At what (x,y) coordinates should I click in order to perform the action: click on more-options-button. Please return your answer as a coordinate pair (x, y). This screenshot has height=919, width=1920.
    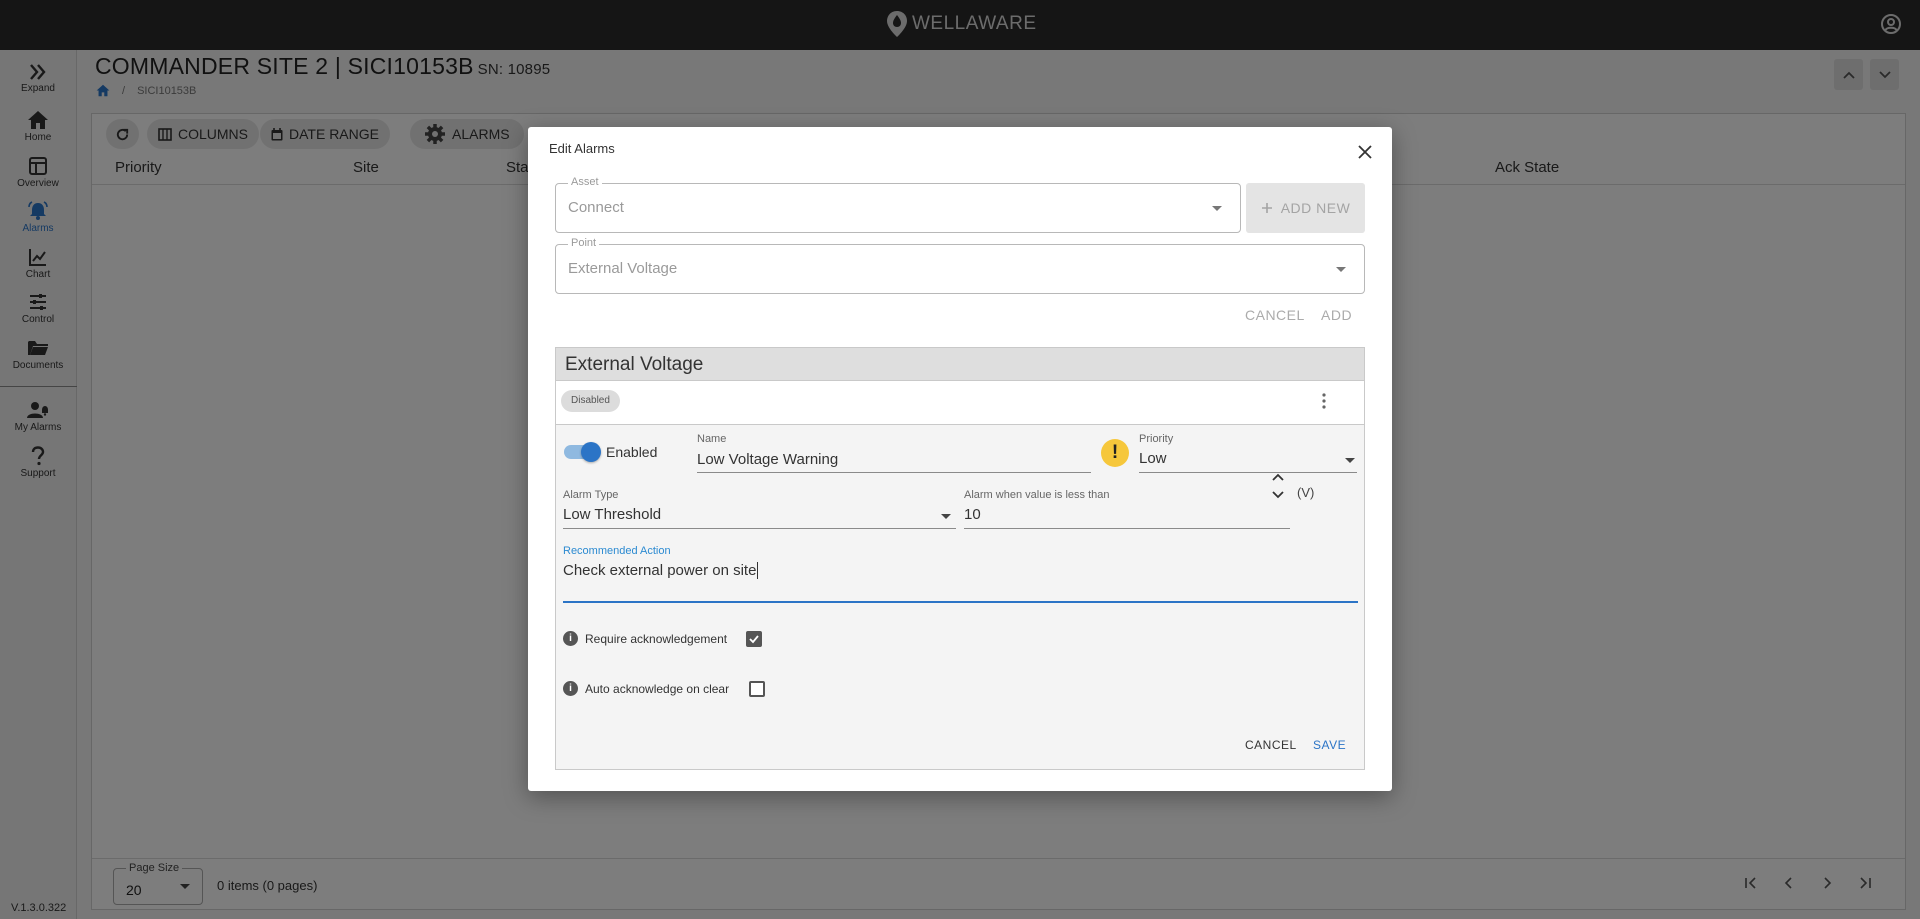
    Looking at the image, I should click on (1324, 403).